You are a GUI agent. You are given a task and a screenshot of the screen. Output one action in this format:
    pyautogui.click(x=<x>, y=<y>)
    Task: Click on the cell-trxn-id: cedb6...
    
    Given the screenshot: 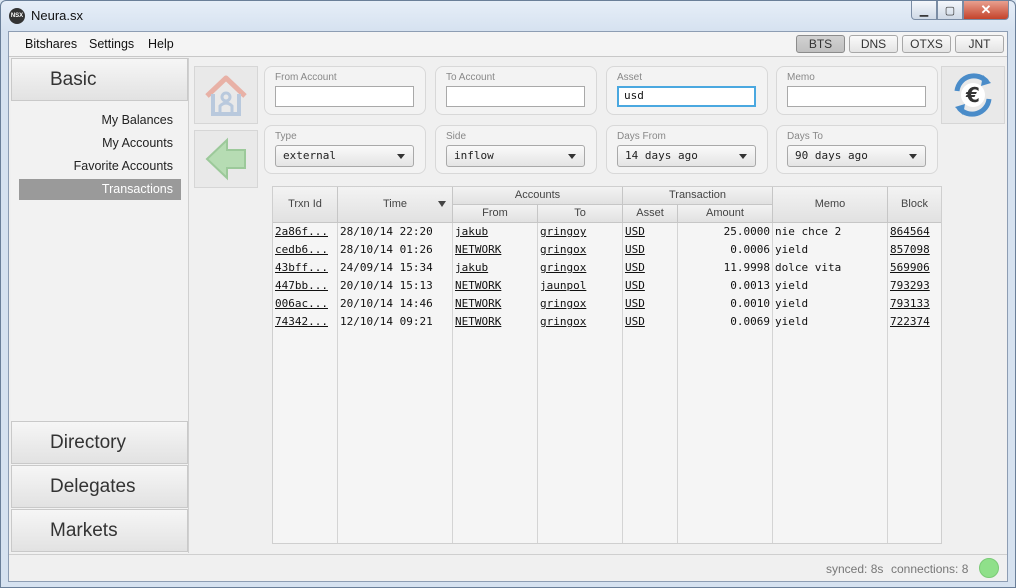 What is the action you would take?
    pyautogui.click(x=305, y=249)
    